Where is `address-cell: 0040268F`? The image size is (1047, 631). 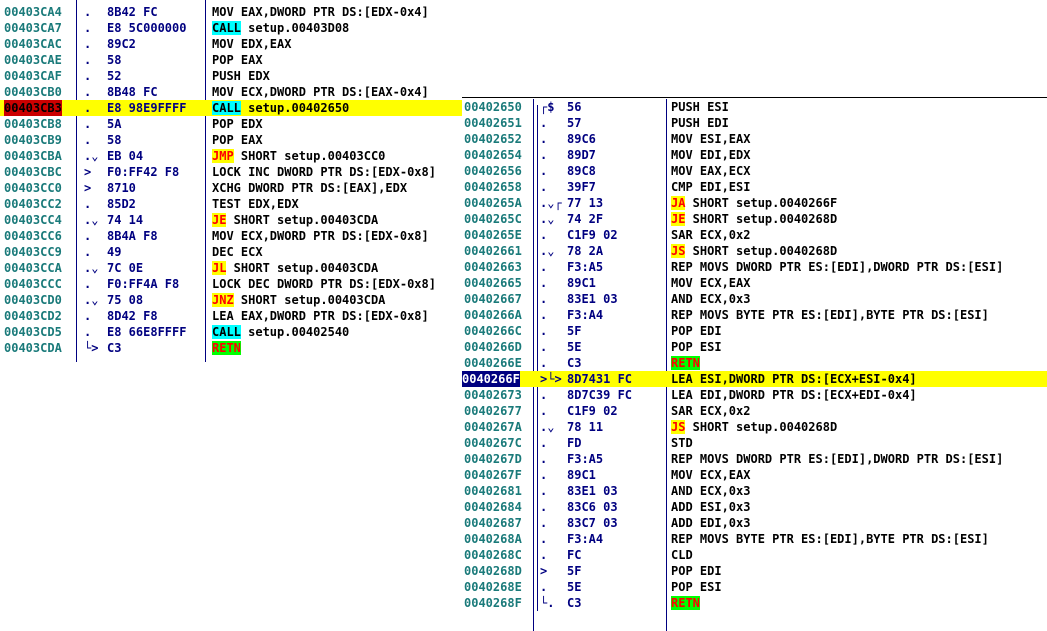
address-cell: 0040268F is located at coordinates (493, 603).